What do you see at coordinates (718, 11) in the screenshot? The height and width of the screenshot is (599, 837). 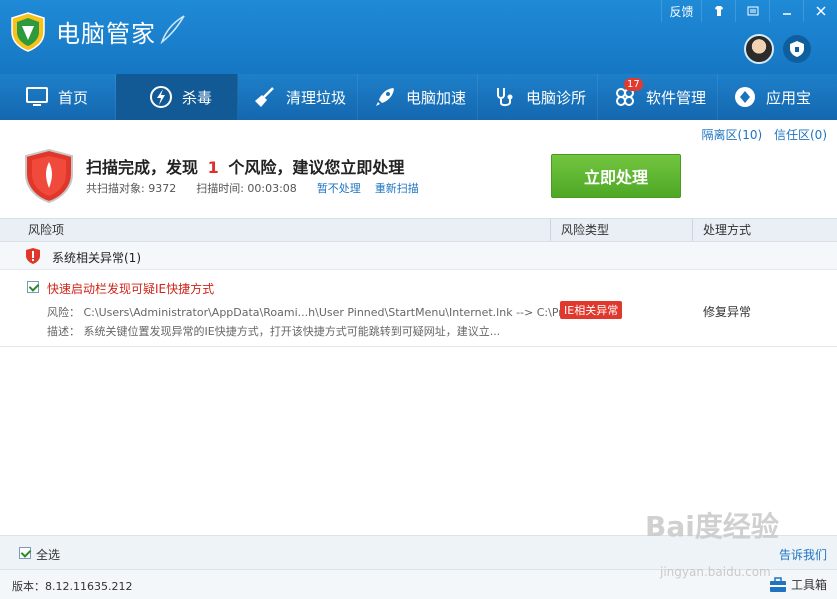 I see `skin-icon` at bounding box center [718, 11].